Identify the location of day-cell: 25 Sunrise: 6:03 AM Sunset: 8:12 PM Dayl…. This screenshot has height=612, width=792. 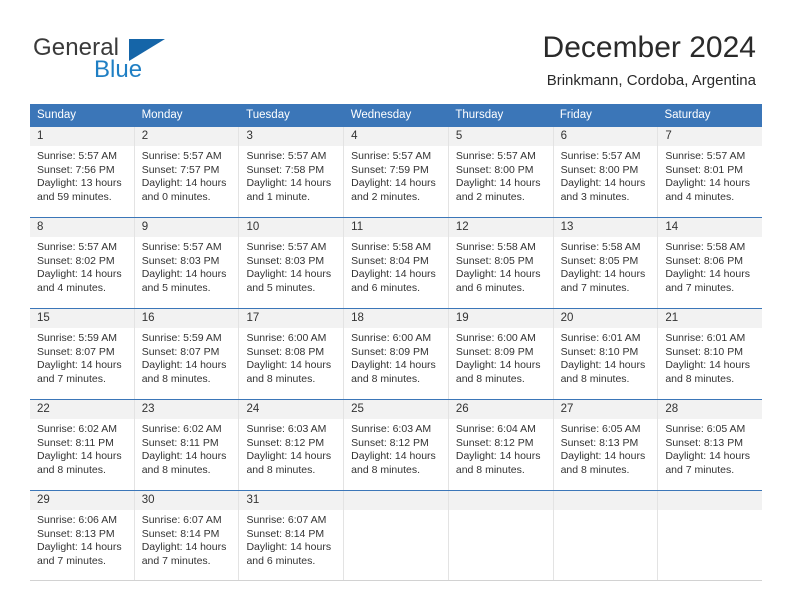
(396, 445).